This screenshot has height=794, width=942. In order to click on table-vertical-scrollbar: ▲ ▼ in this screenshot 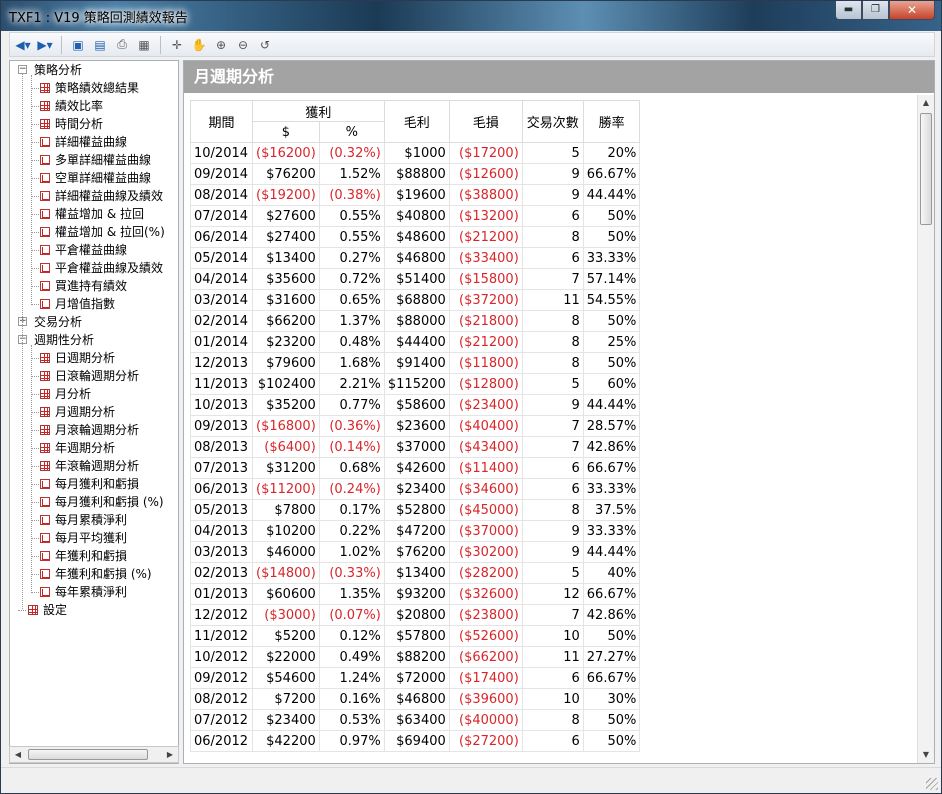, I will do `click(925, 429)`.